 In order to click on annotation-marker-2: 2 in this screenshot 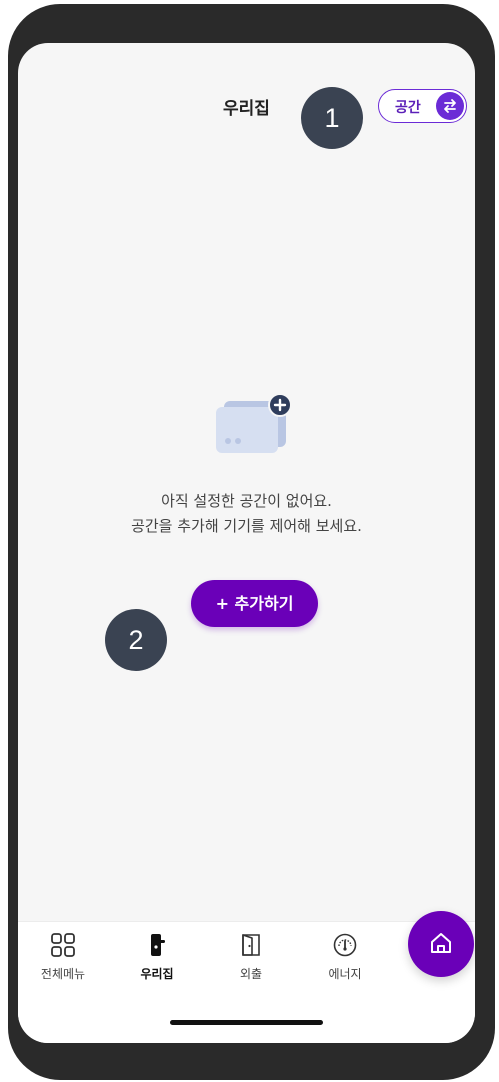, I will do `click(136, 640)`.